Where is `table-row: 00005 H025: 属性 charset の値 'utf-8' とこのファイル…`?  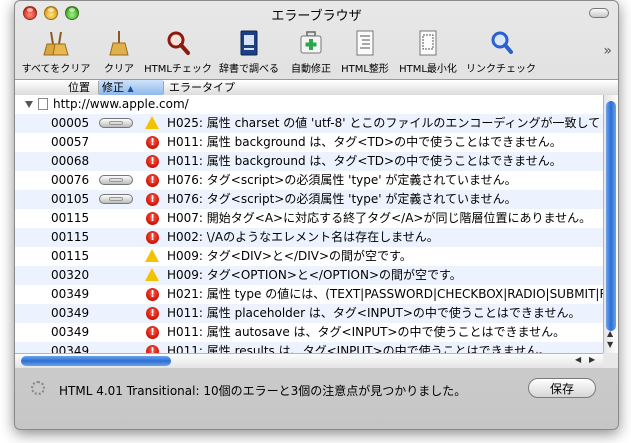 table-row: 00005 H025: 属性 charset の値 'utf-8' とこのファイル… is located at coordinates (309, 123).